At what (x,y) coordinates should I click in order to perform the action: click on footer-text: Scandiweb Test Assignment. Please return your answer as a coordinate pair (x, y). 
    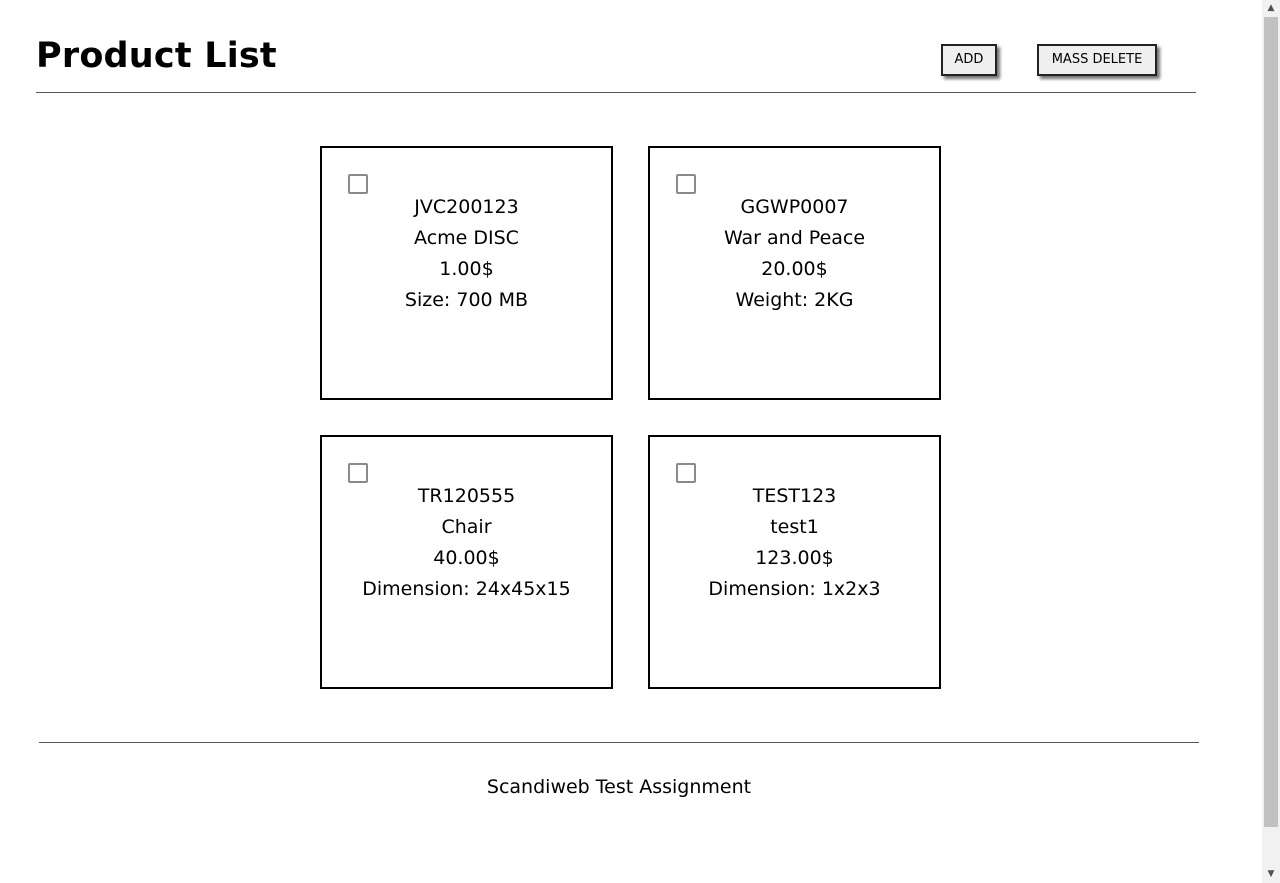
    Looking at the image, I should click on (619, 787).